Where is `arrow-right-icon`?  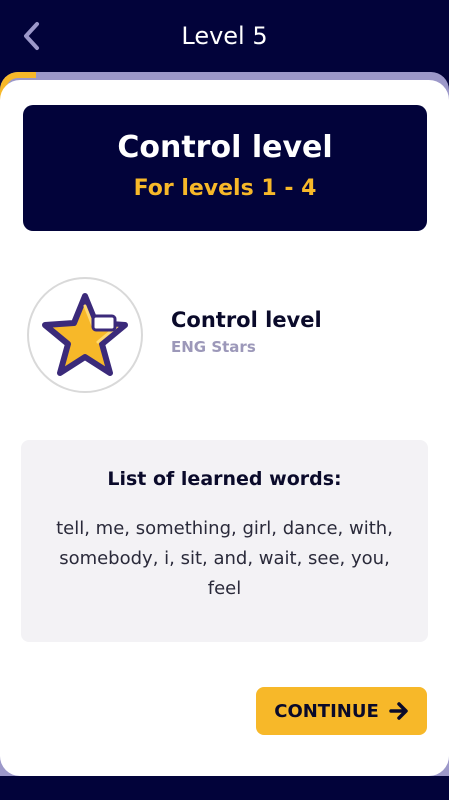
arrow-right-icon is located at coordinates (398, 711).